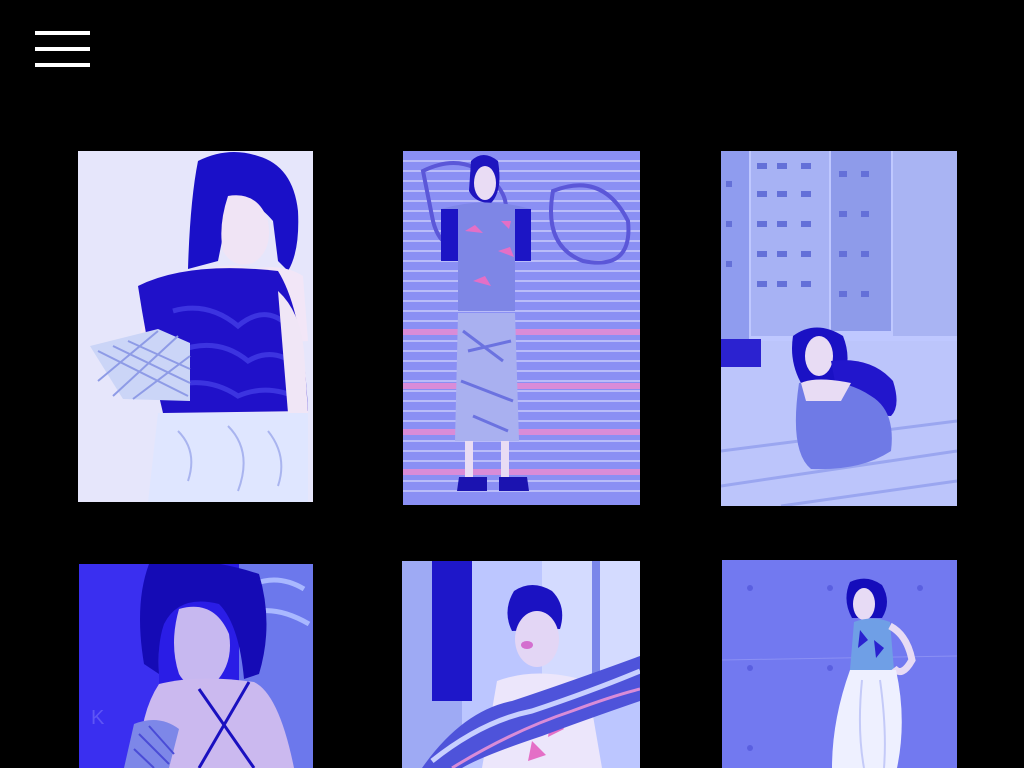 The height and width of the screenshot is (768, 1024). I want to click on graffiti-mark: K, so click(98, 718).